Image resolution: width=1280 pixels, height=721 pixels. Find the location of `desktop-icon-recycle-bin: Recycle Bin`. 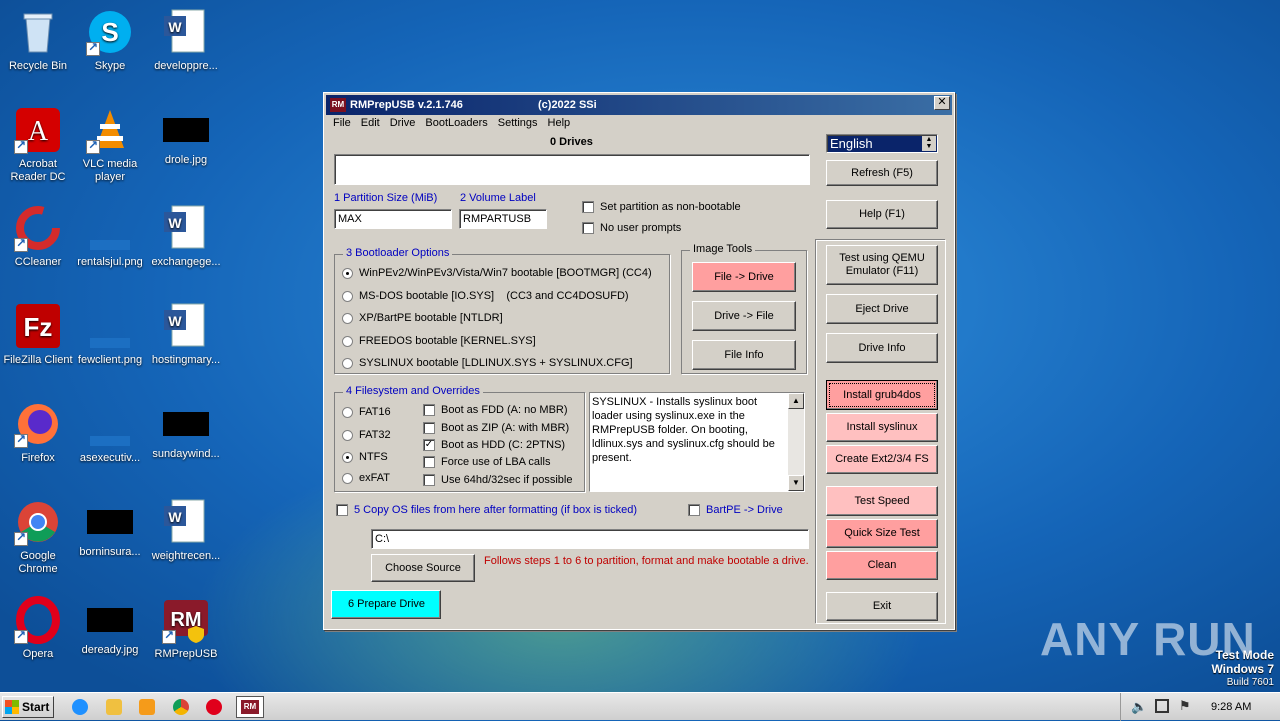

desktop-icon-recycle-bin: Recycle Bin is located at coordinates (38, 40).